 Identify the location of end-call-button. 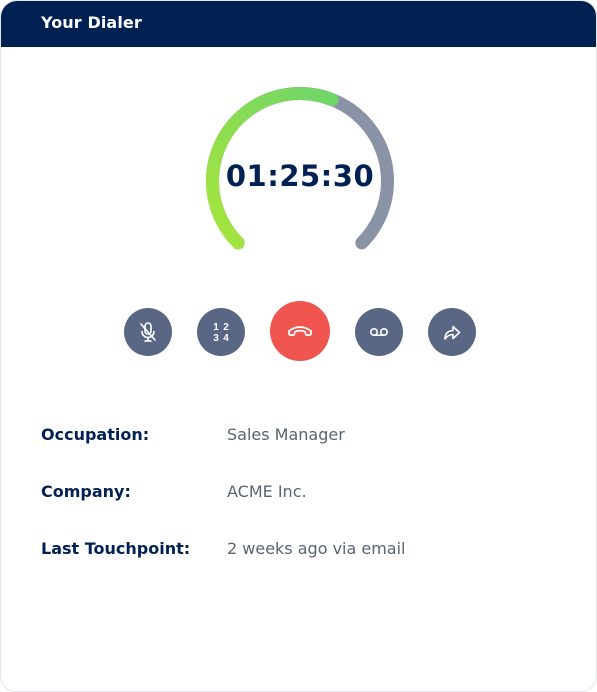
(300, 331).